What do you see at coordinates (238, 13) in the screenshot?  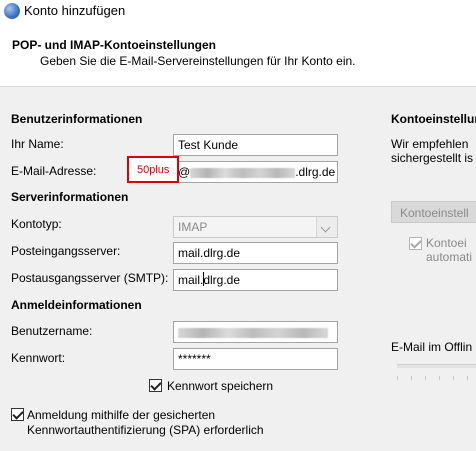 I see `title-bar: Konto hinzufügen` at bounding box center [238, 13].